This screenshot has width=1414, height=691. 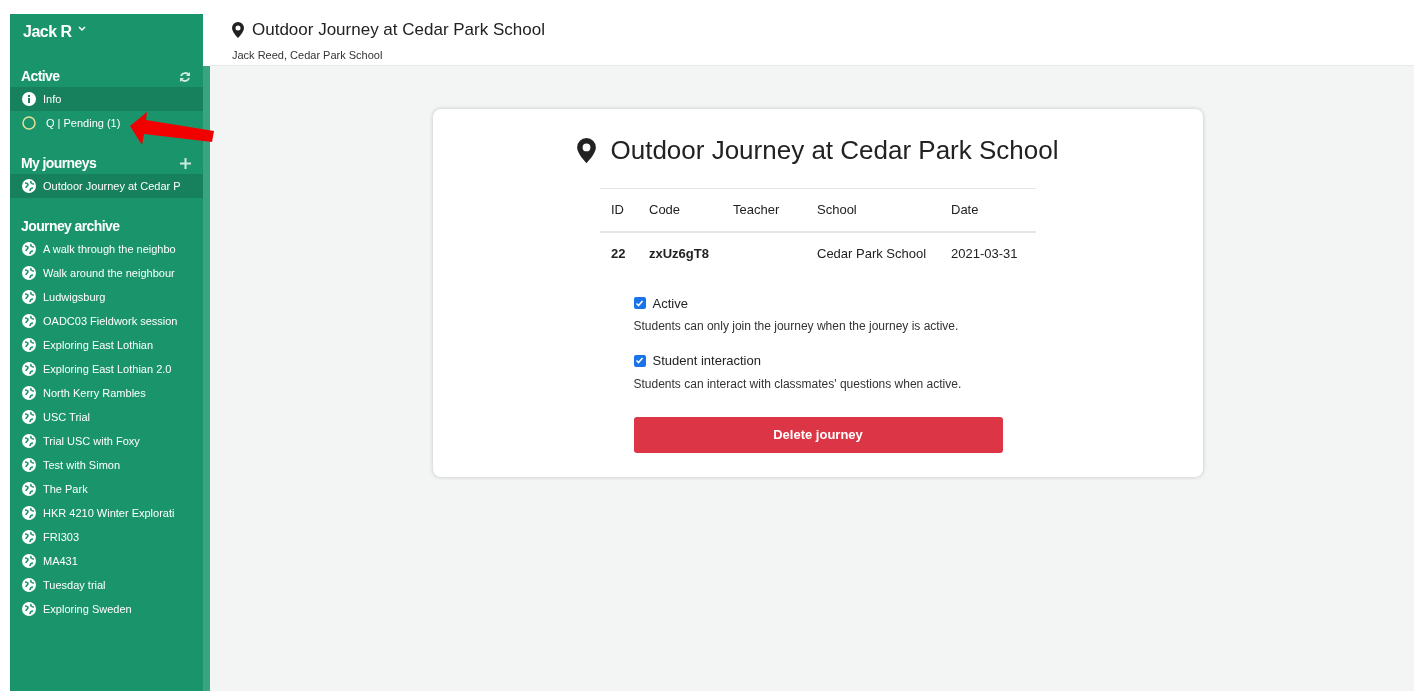 I want to click on sidebar-item: Trial USC with Foxy, so click(x=76, y=441).